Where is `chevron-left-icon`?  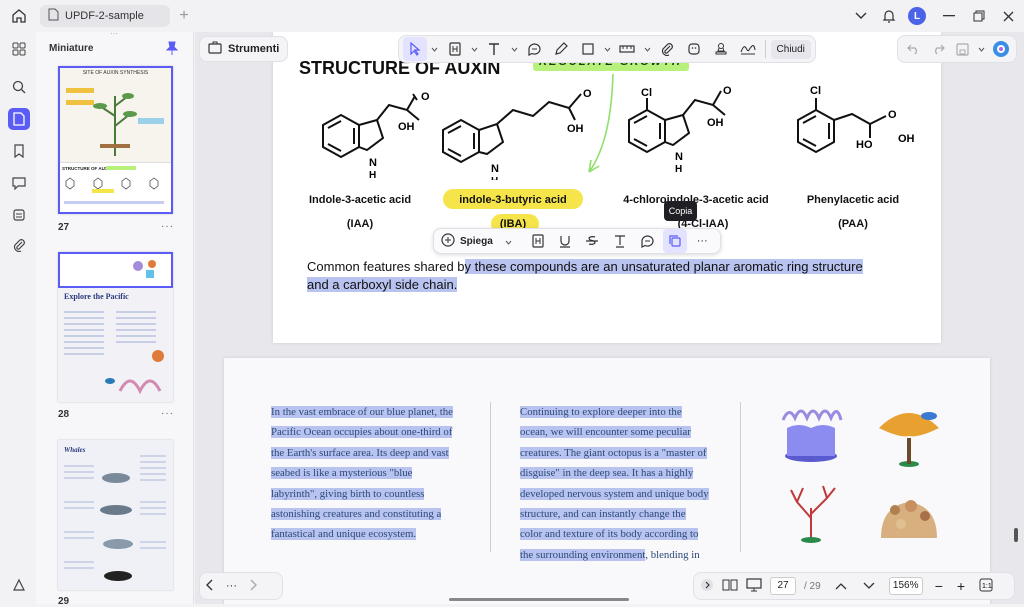
chevron-left-icon is located at coordinates (210, 586).